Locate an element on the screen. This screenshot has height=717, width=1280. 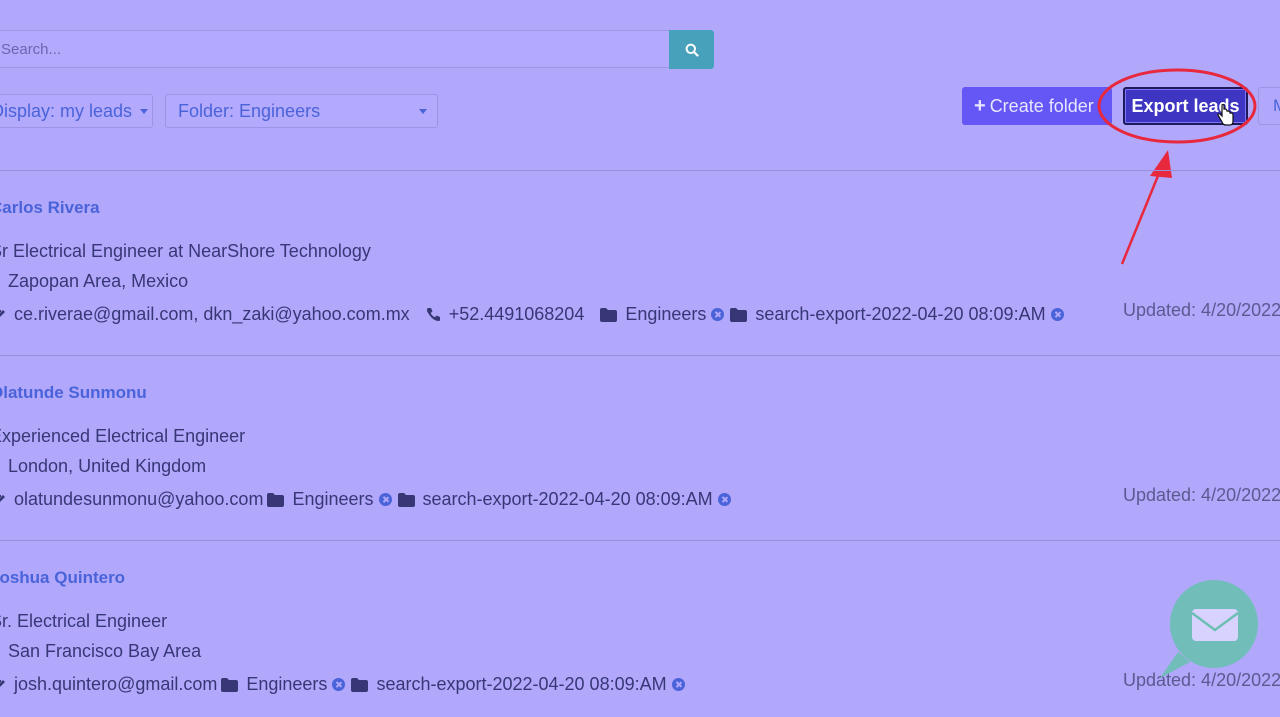
lead-title: Sr. Electrical Engineer is located at coordinates (84, 621).